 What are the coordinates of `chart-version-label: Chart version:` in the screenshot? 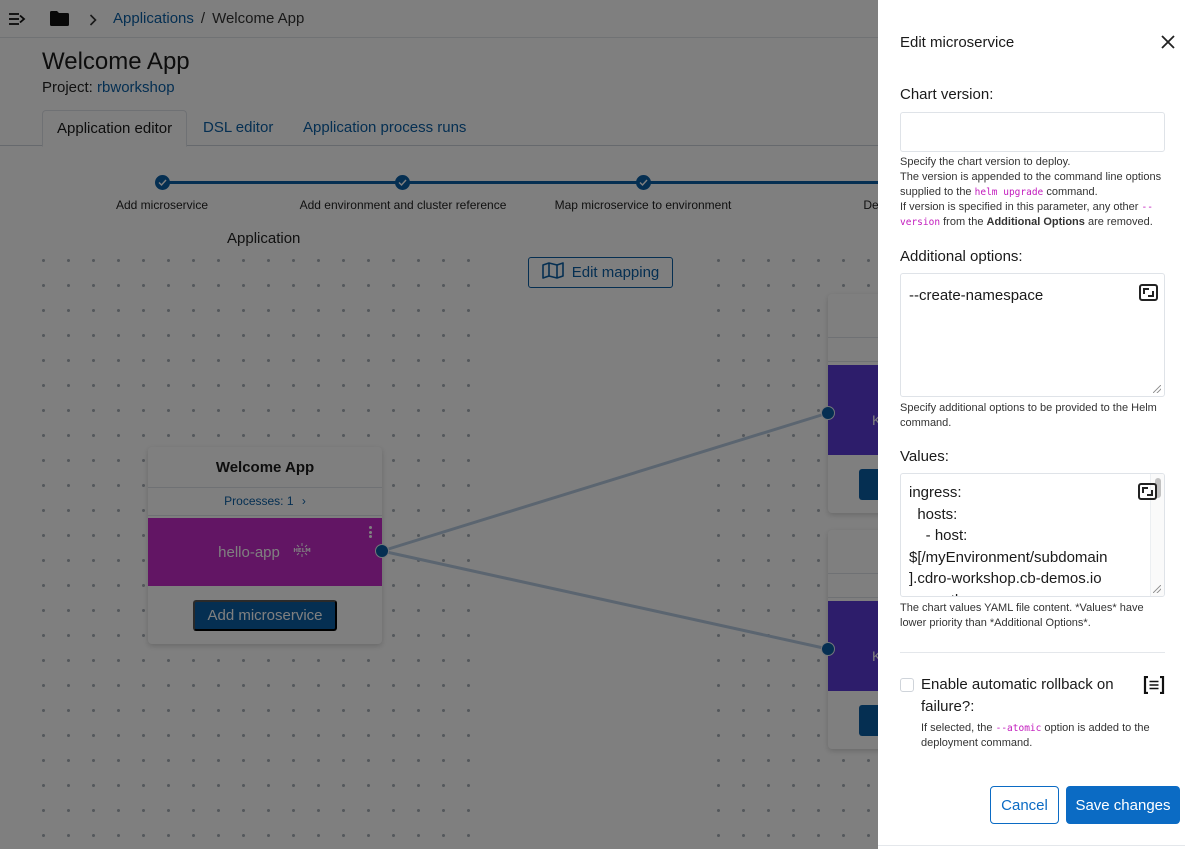 It's located at (947, 94).